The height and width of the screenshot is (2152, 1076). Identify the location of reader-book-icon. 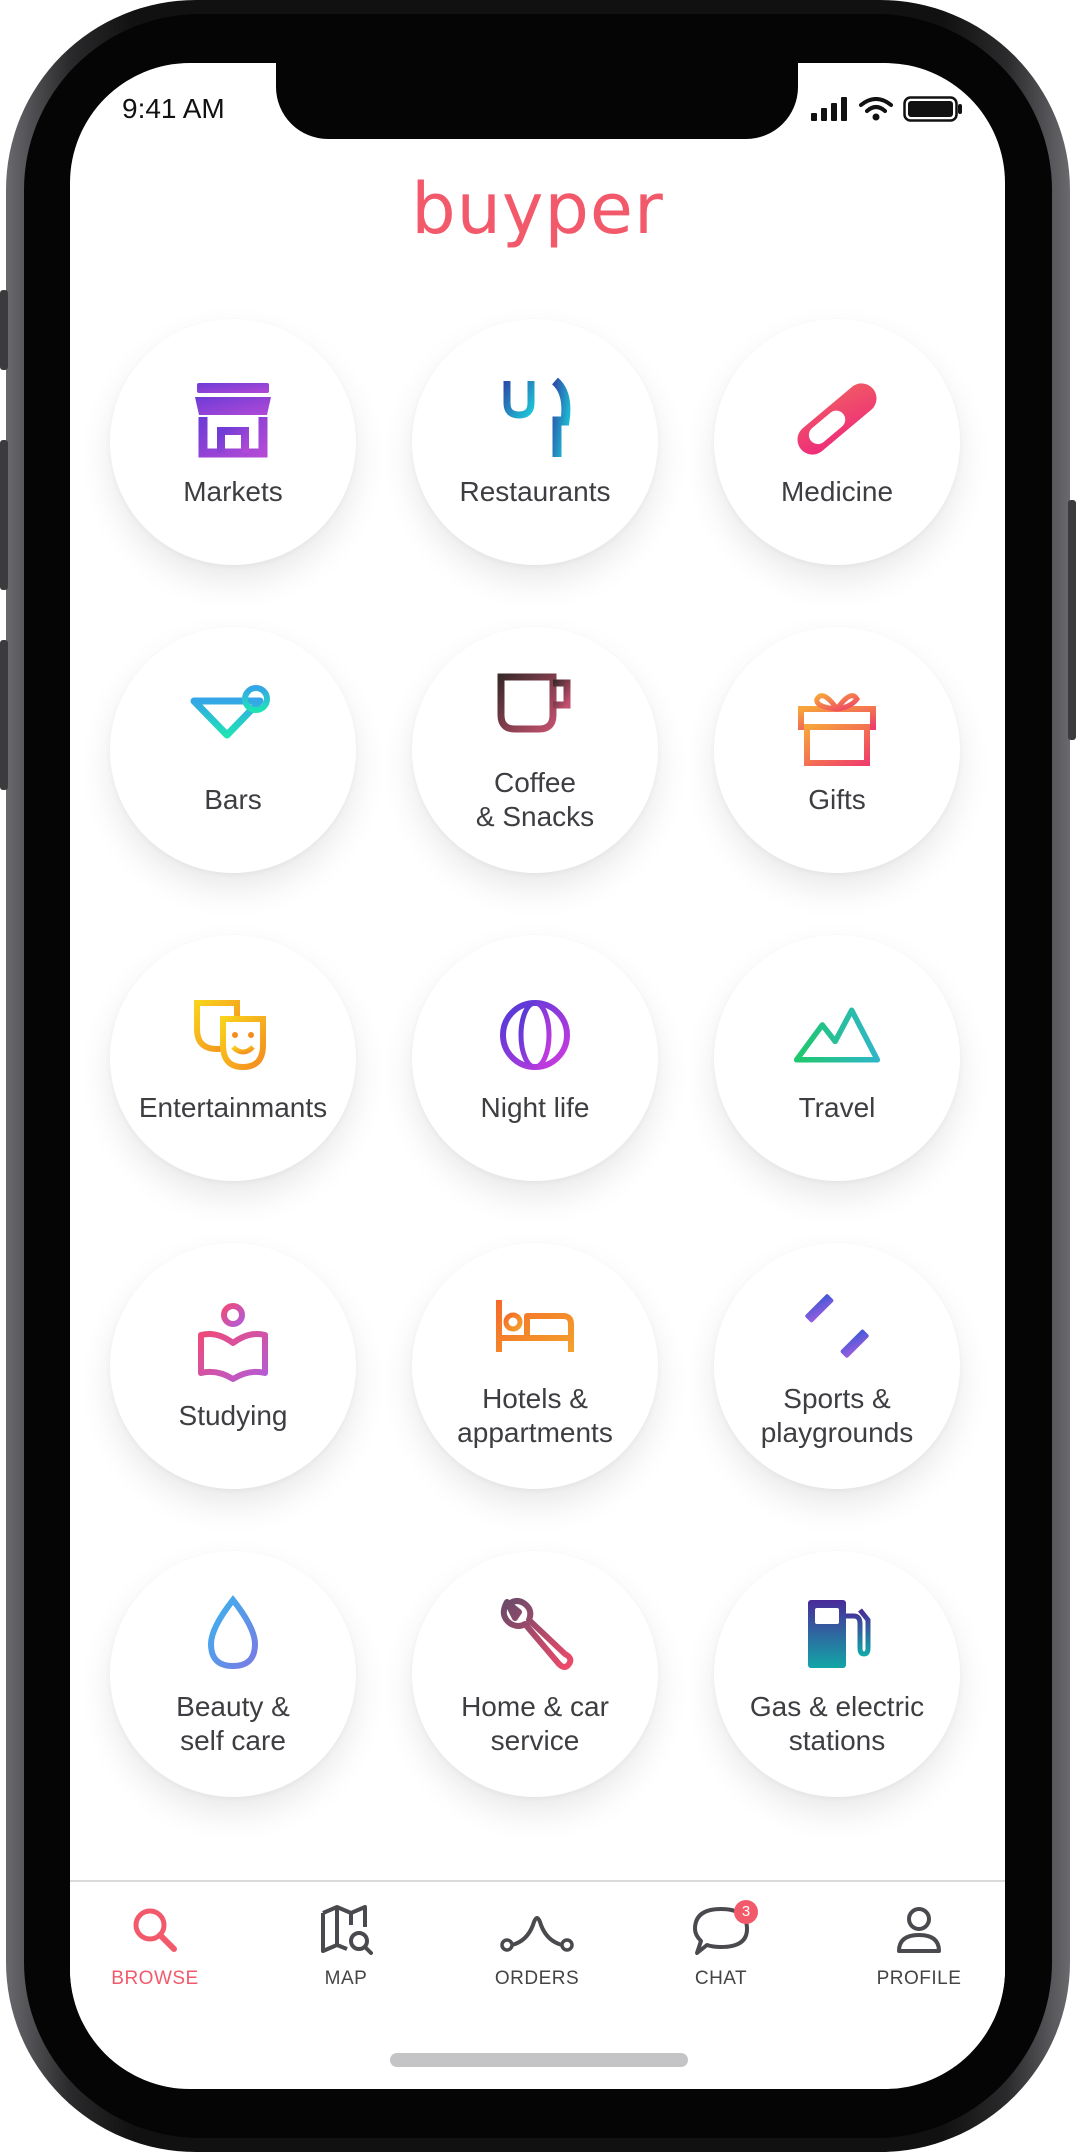
(233, 1343).